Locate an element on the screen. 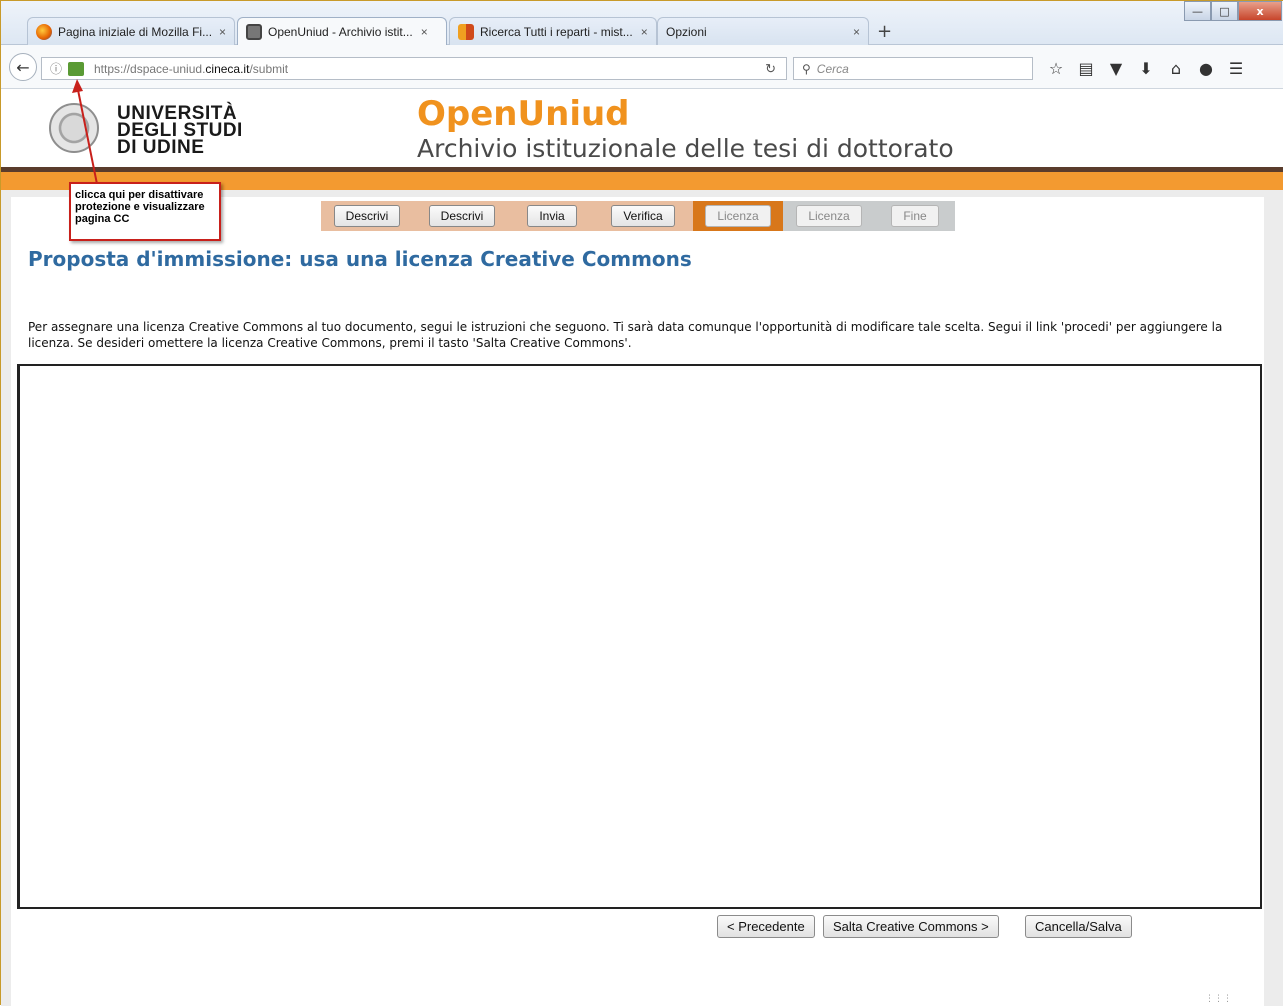 This screenshot has width=1283, height=1006. firefox-icon is located at coordinates (44, 31).